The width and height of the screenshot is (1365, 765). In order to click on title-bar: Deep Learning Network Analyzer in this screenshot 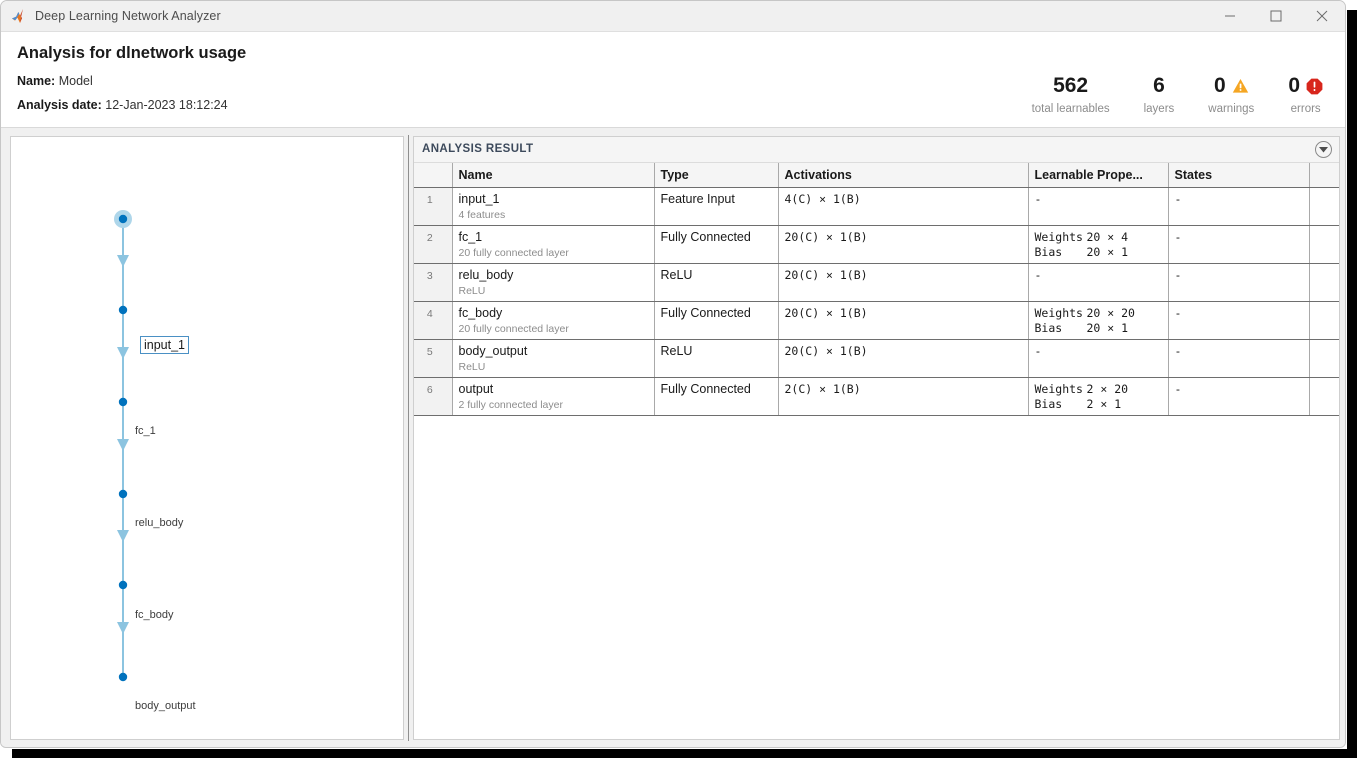, I will do `click(673, 16)`.